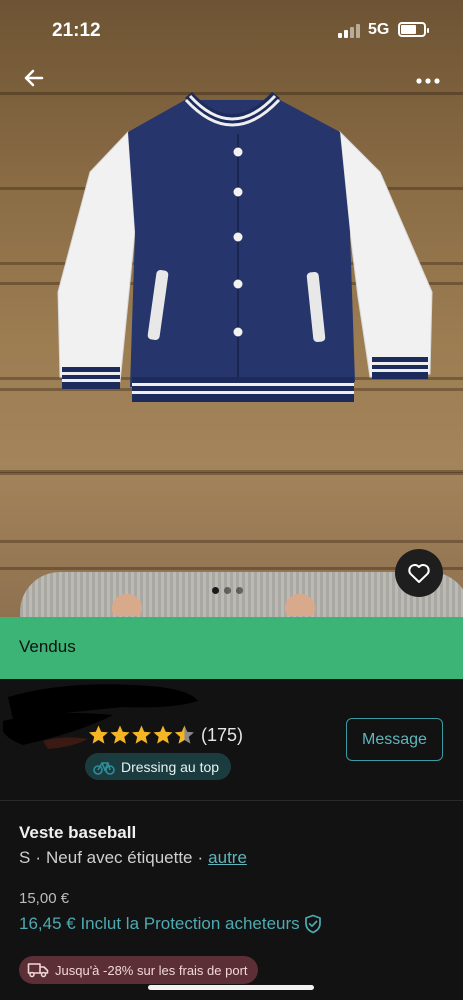 This screenshot has width=463, height=1000. I want to click on network-label: 5G, so click(379, 29).